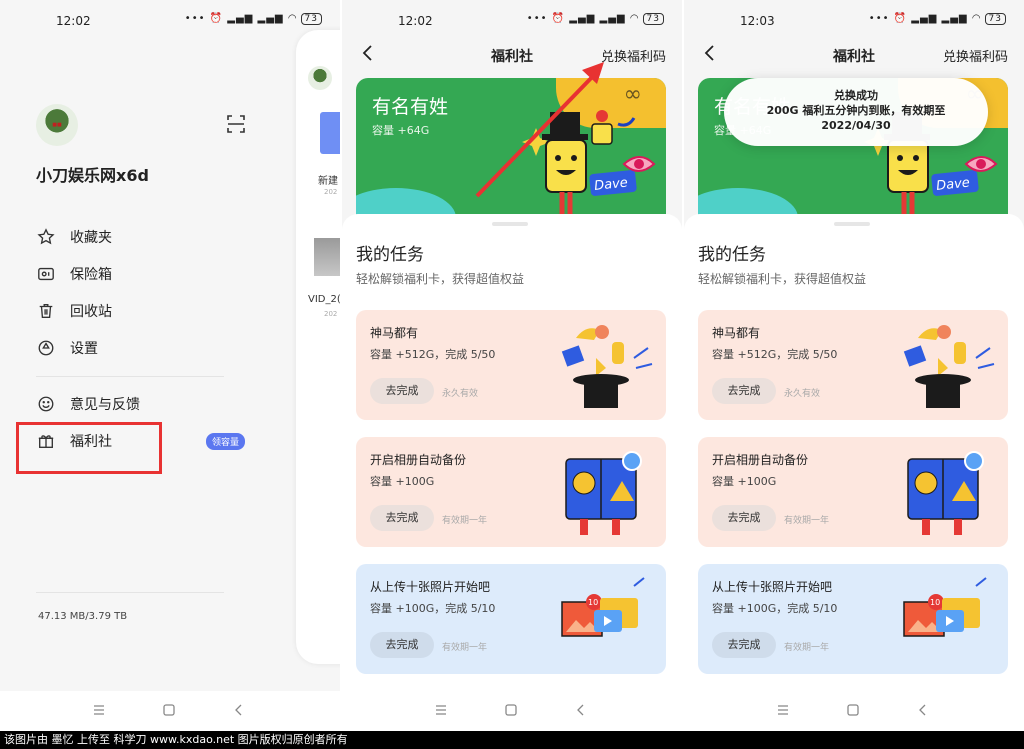 This screenshot has width=1024, height=749. What do you see at coordinates (856, 95) in the screenshot?
I see `toast-title: 兑换成功` at bounding box center [856, 95].